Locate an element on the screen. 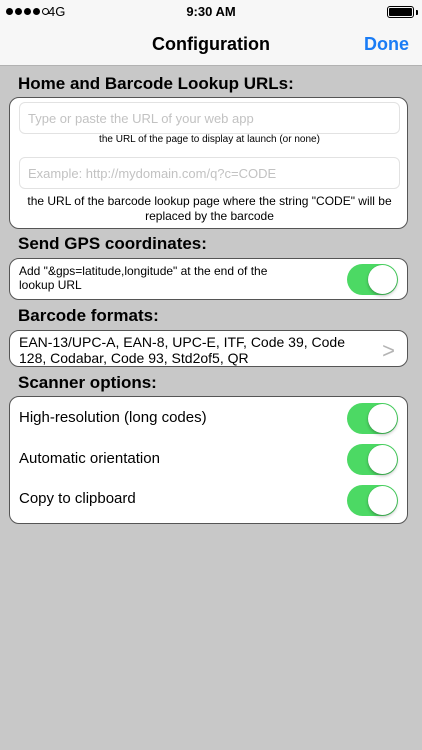  page-title: Configuration is located at coordinates (211, 44).